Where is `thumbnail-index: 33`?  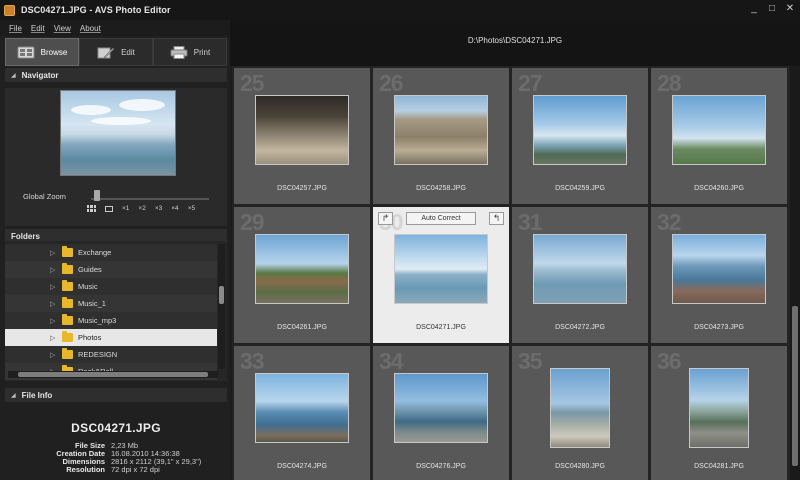
thumbnail-index: 33 is located at coordinates (252, 361).